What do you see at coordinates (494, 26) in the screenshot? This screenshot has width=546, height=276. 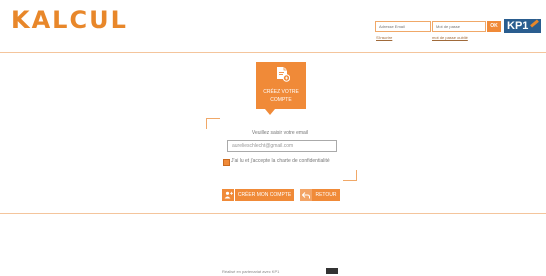 I see `login-ok-button: OK` at bounding box center [494, 26].